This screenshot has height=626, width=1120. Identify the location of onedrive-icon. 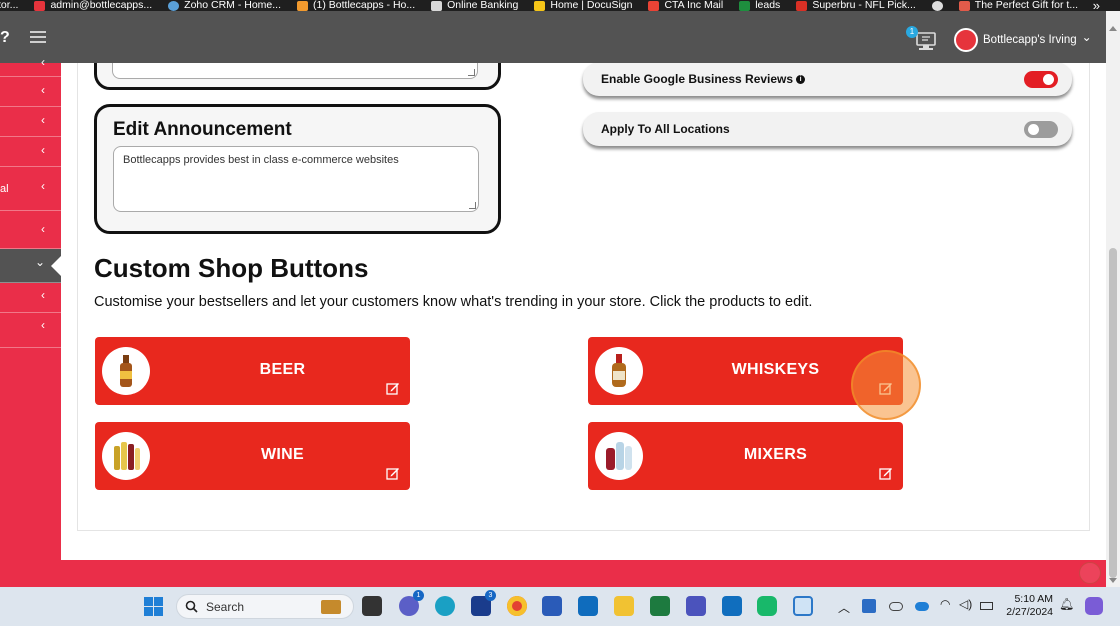
(922, 606).